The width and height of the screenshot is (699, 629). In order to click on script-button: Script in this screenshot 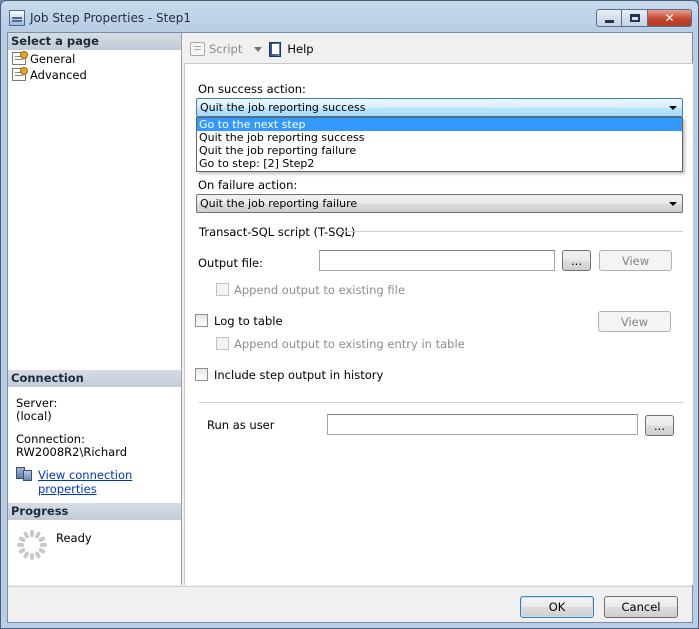, I will do `click(216, 49)`.